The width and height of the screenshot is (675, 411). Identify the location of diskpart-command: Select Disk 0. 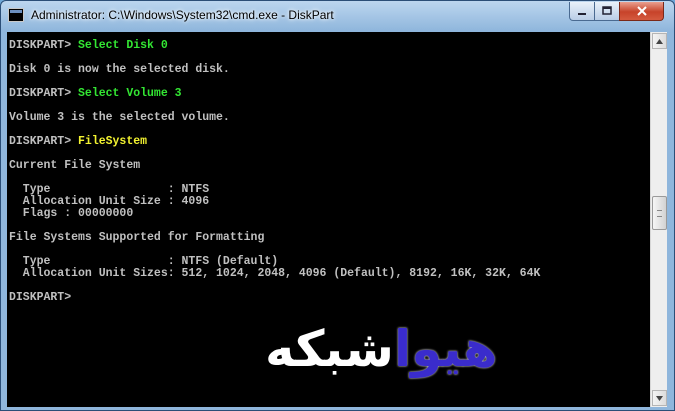
(123, 45).